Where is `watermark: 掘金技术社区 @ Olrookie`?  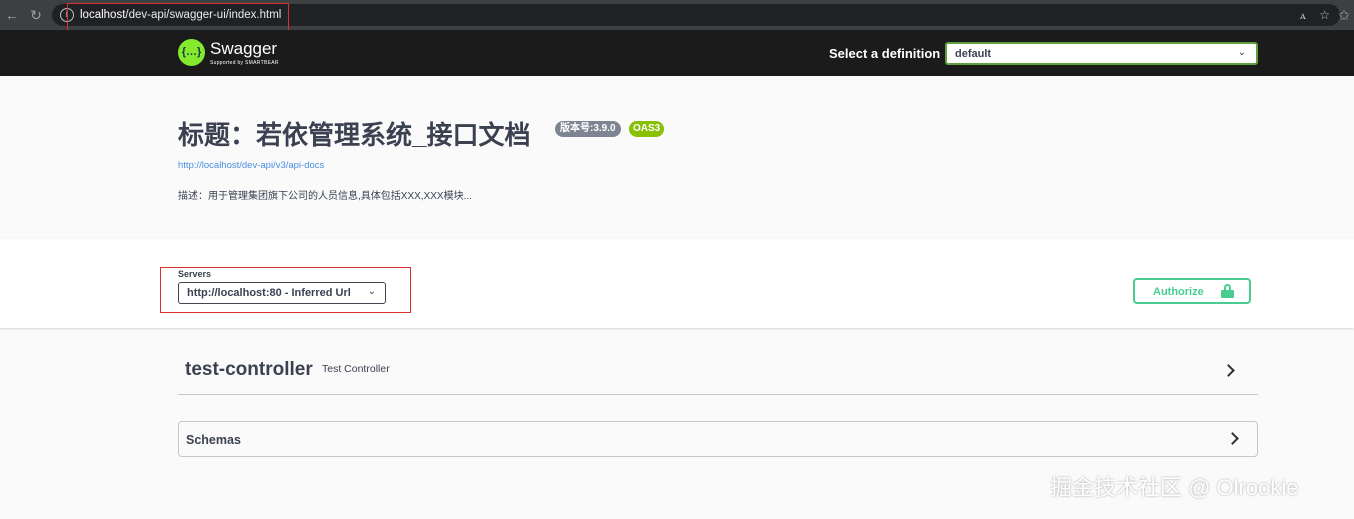 watermark: 掘金技术社区 @ Olrookie is located at coordinates (1174, 487).